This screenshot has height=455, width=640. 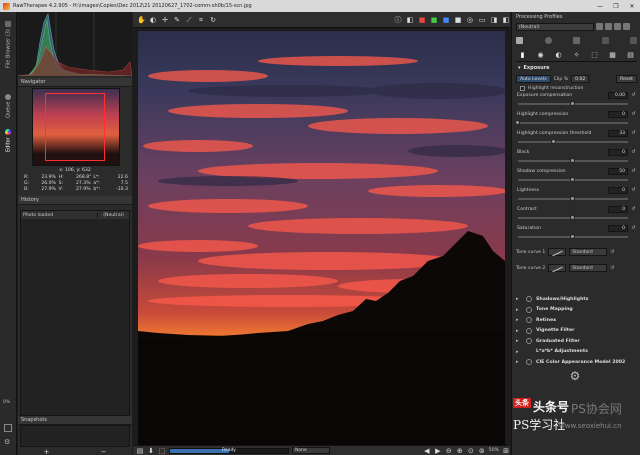 What do you see at coordinates (576, 68) in the screenshot?
I see `exposure-section-title: ▾ Exposure` at bounding box center [576, 68].